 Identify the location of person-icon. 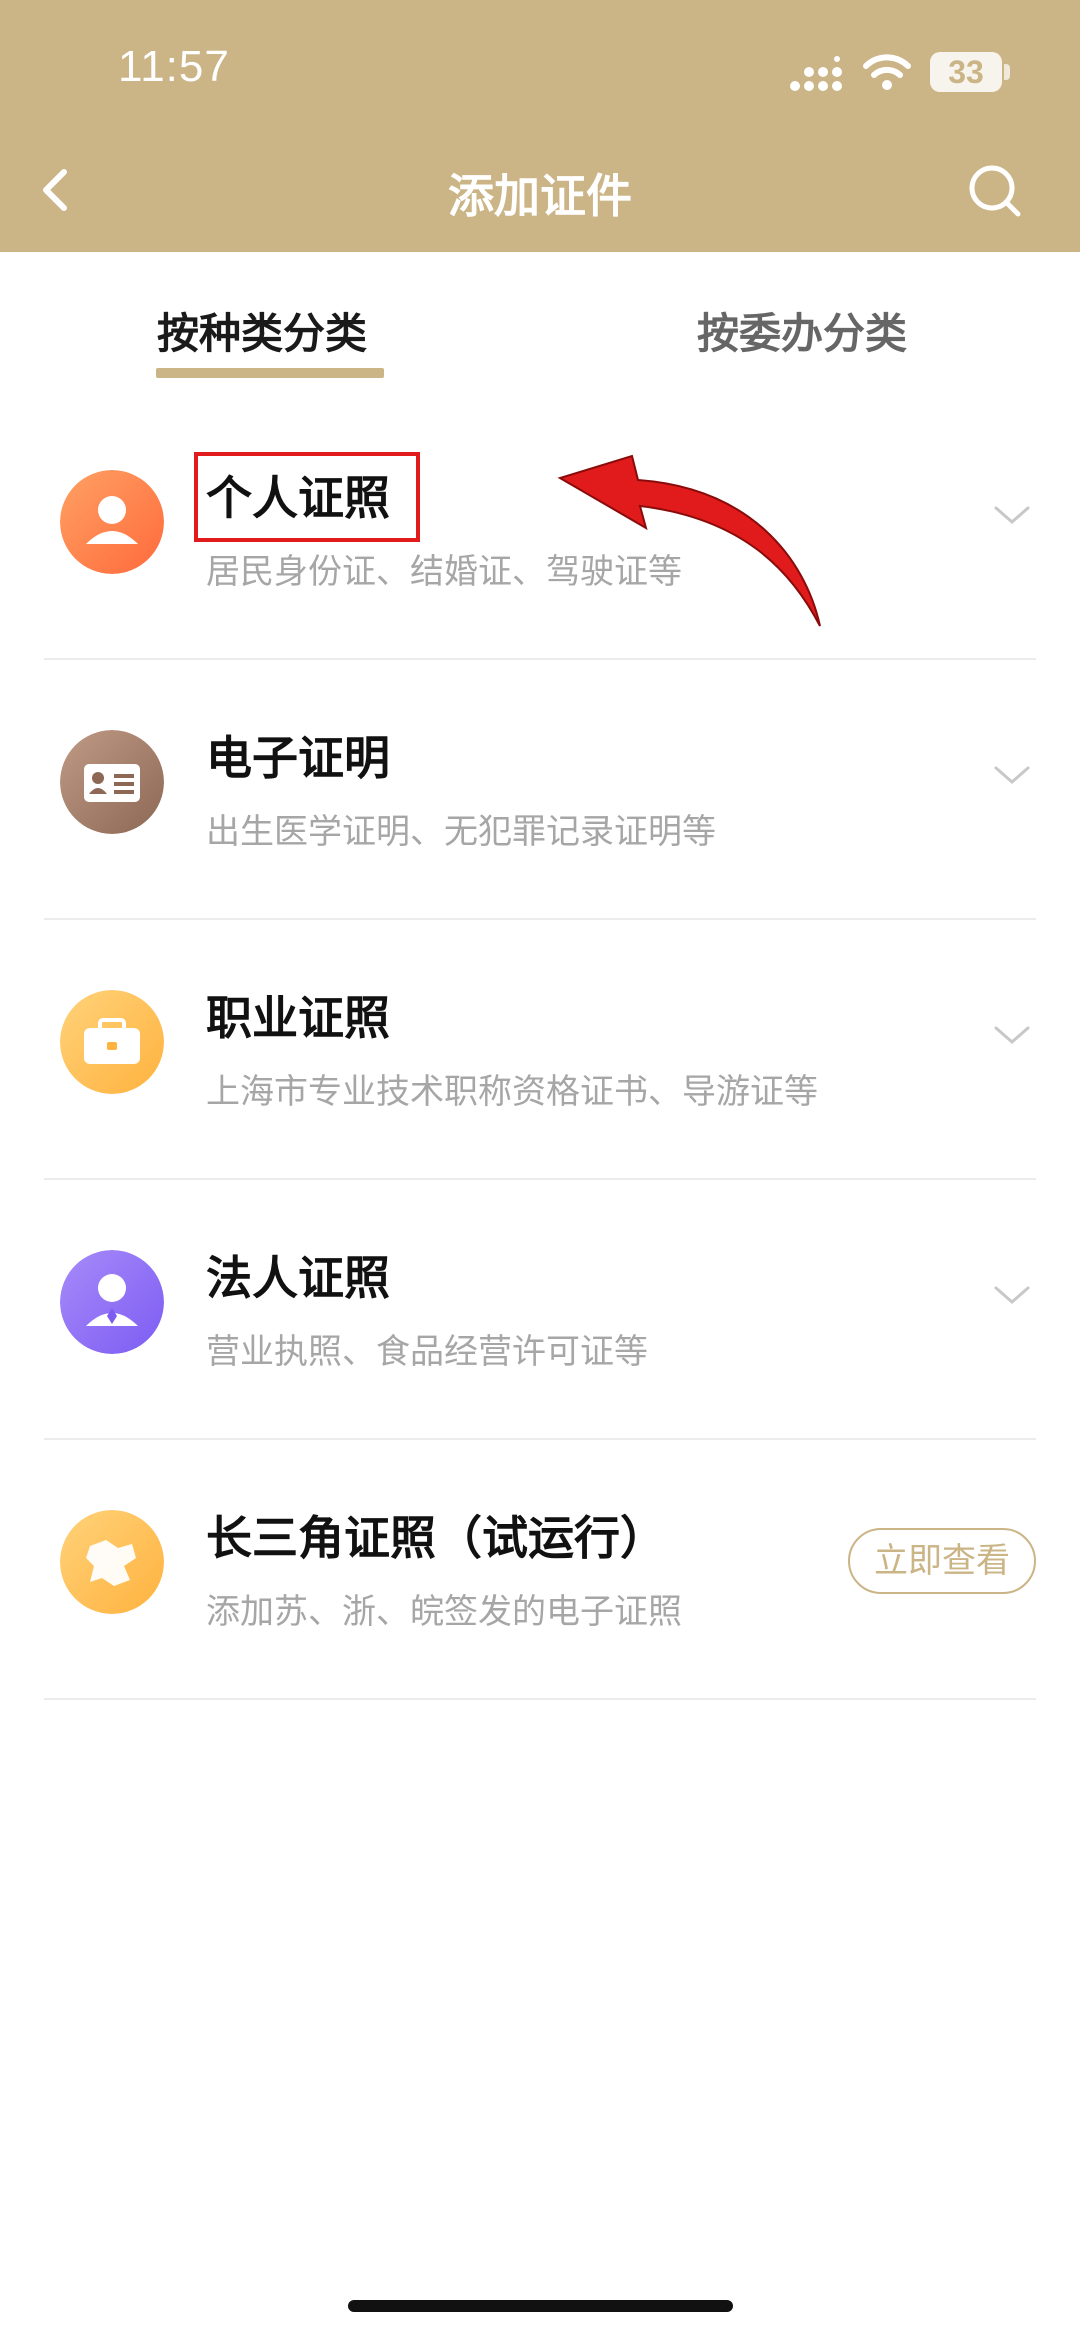
(112, 522).